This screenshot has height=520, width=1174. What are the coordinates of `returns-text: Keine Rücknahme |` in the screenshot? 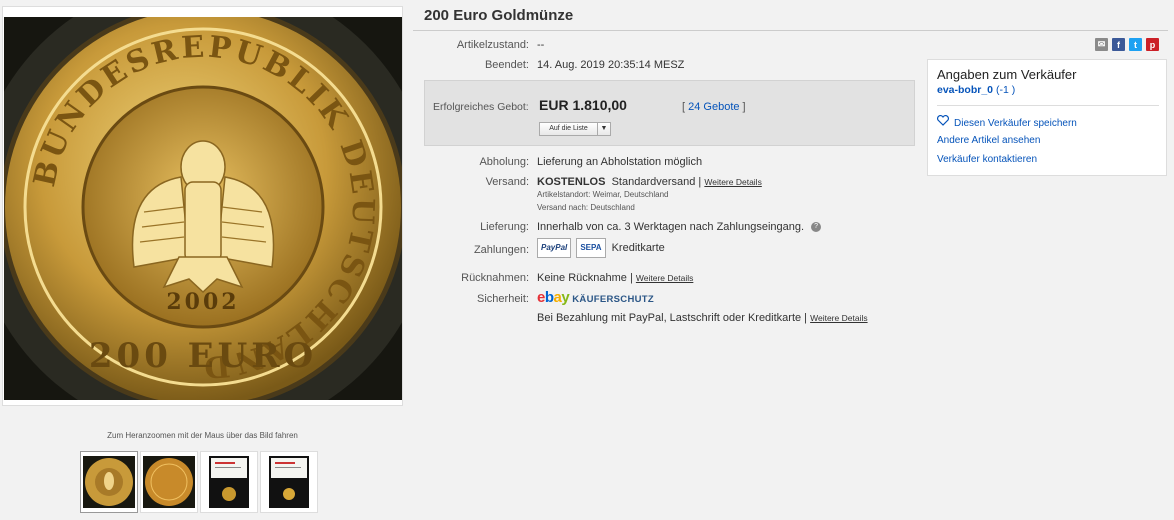 It's located at (585, 278).